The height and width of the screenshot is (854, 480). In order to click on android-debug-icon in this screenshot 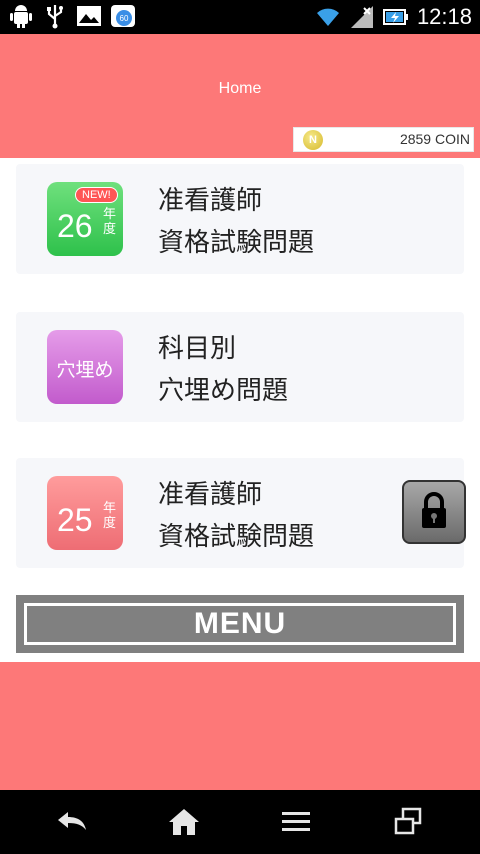, I will do `click(21, 16)`.